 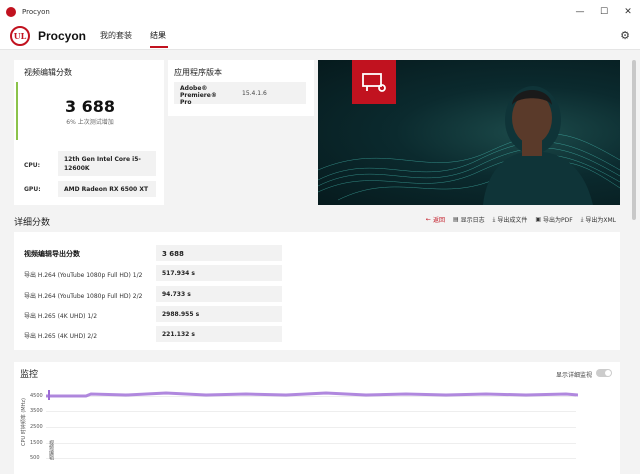 I want to click on app-name: Adobe® Premiere® Pro, so click(x=198, y=95).